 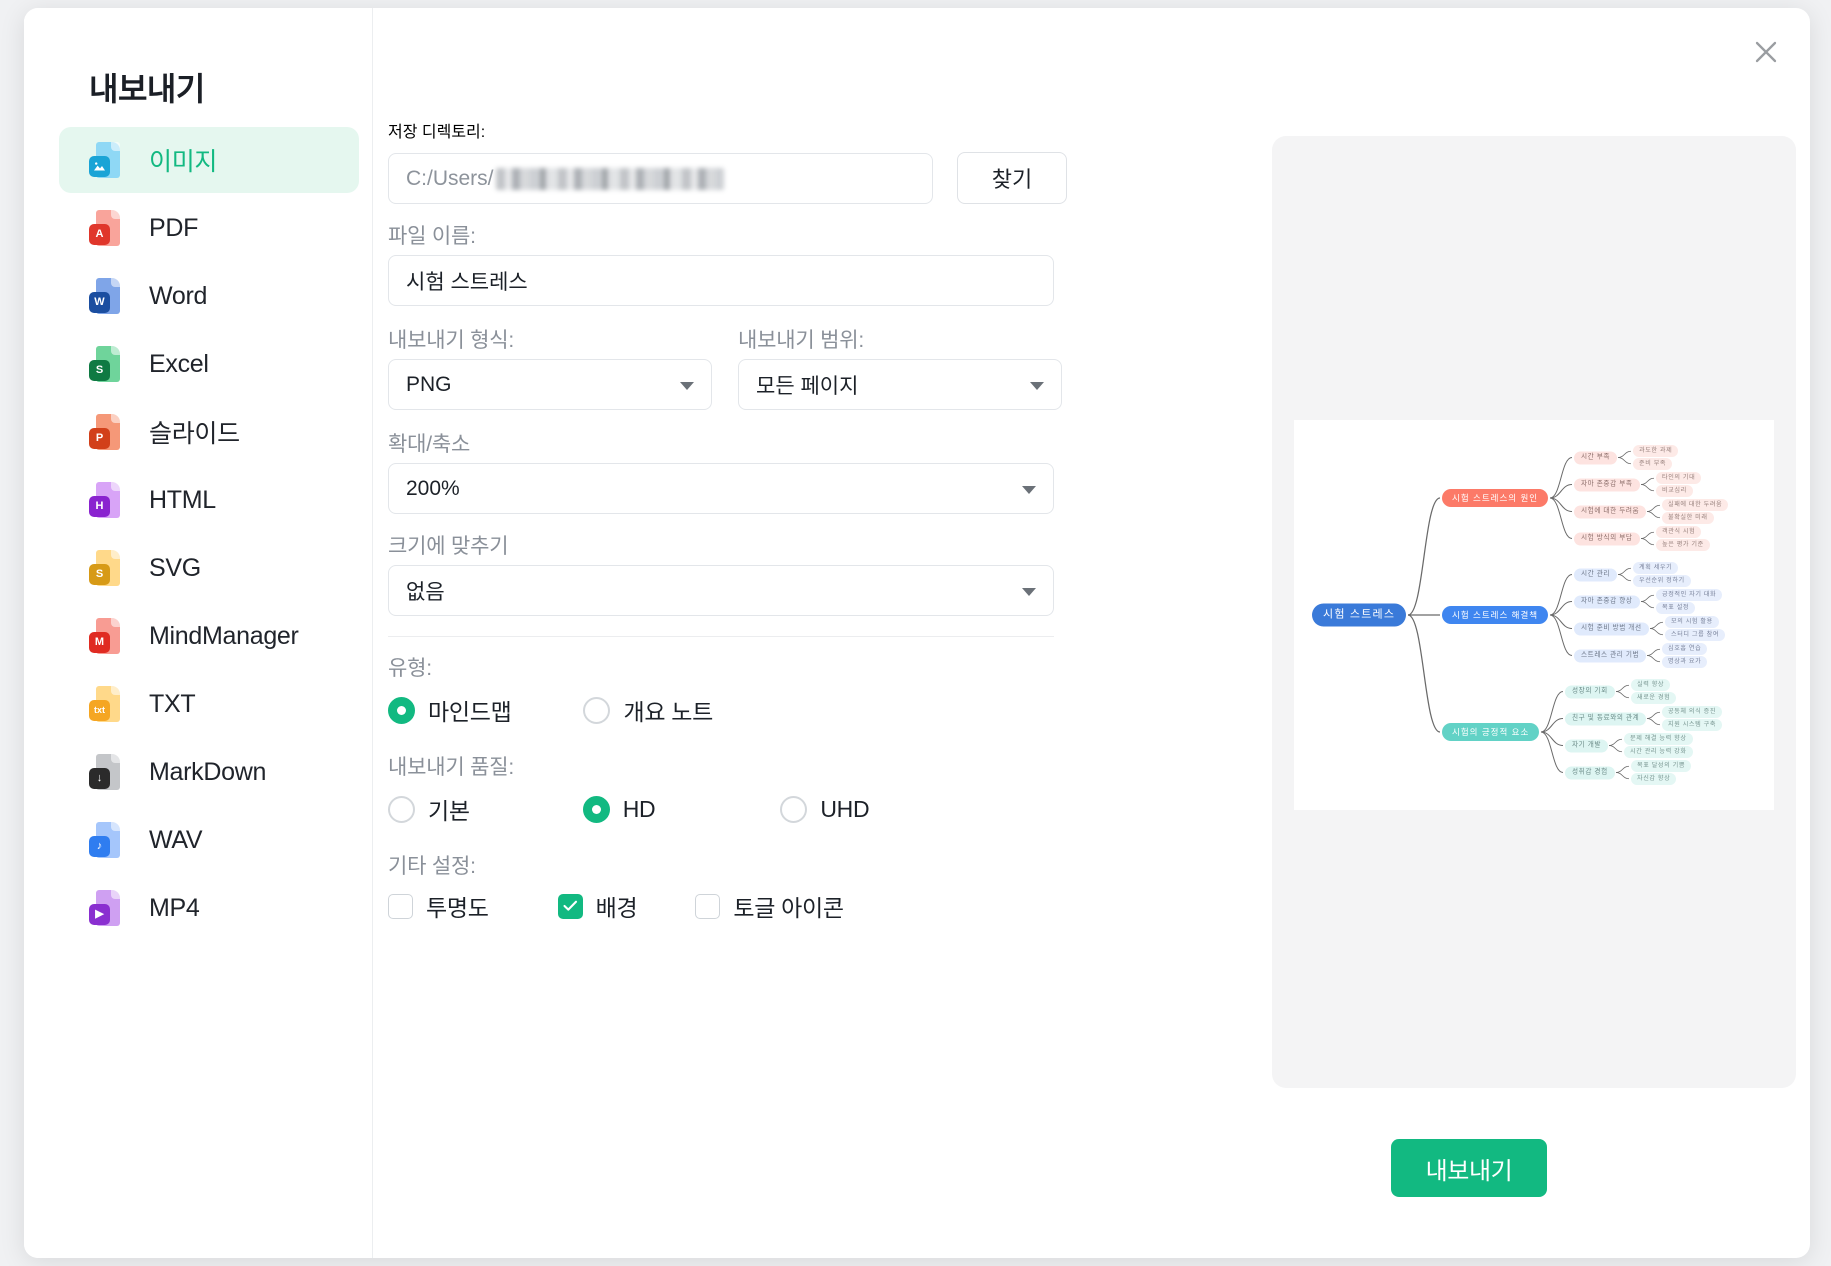 I want to click on mindmap-leaf-node: 비교심리, so click(x=1674, y=490).